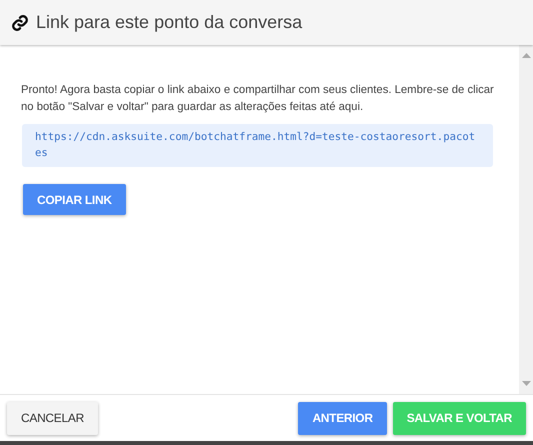 This screenshot has width=533, height=445. I want to click on copy-link-button: COPIAR LINK, so click(74, 199).